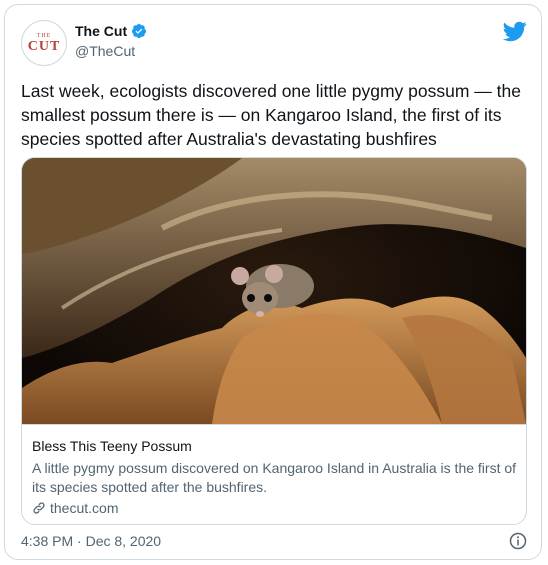 The height and width of the screenshot is (565, 548). I want to click on account-handle: @TheCut, so click(105, 51).